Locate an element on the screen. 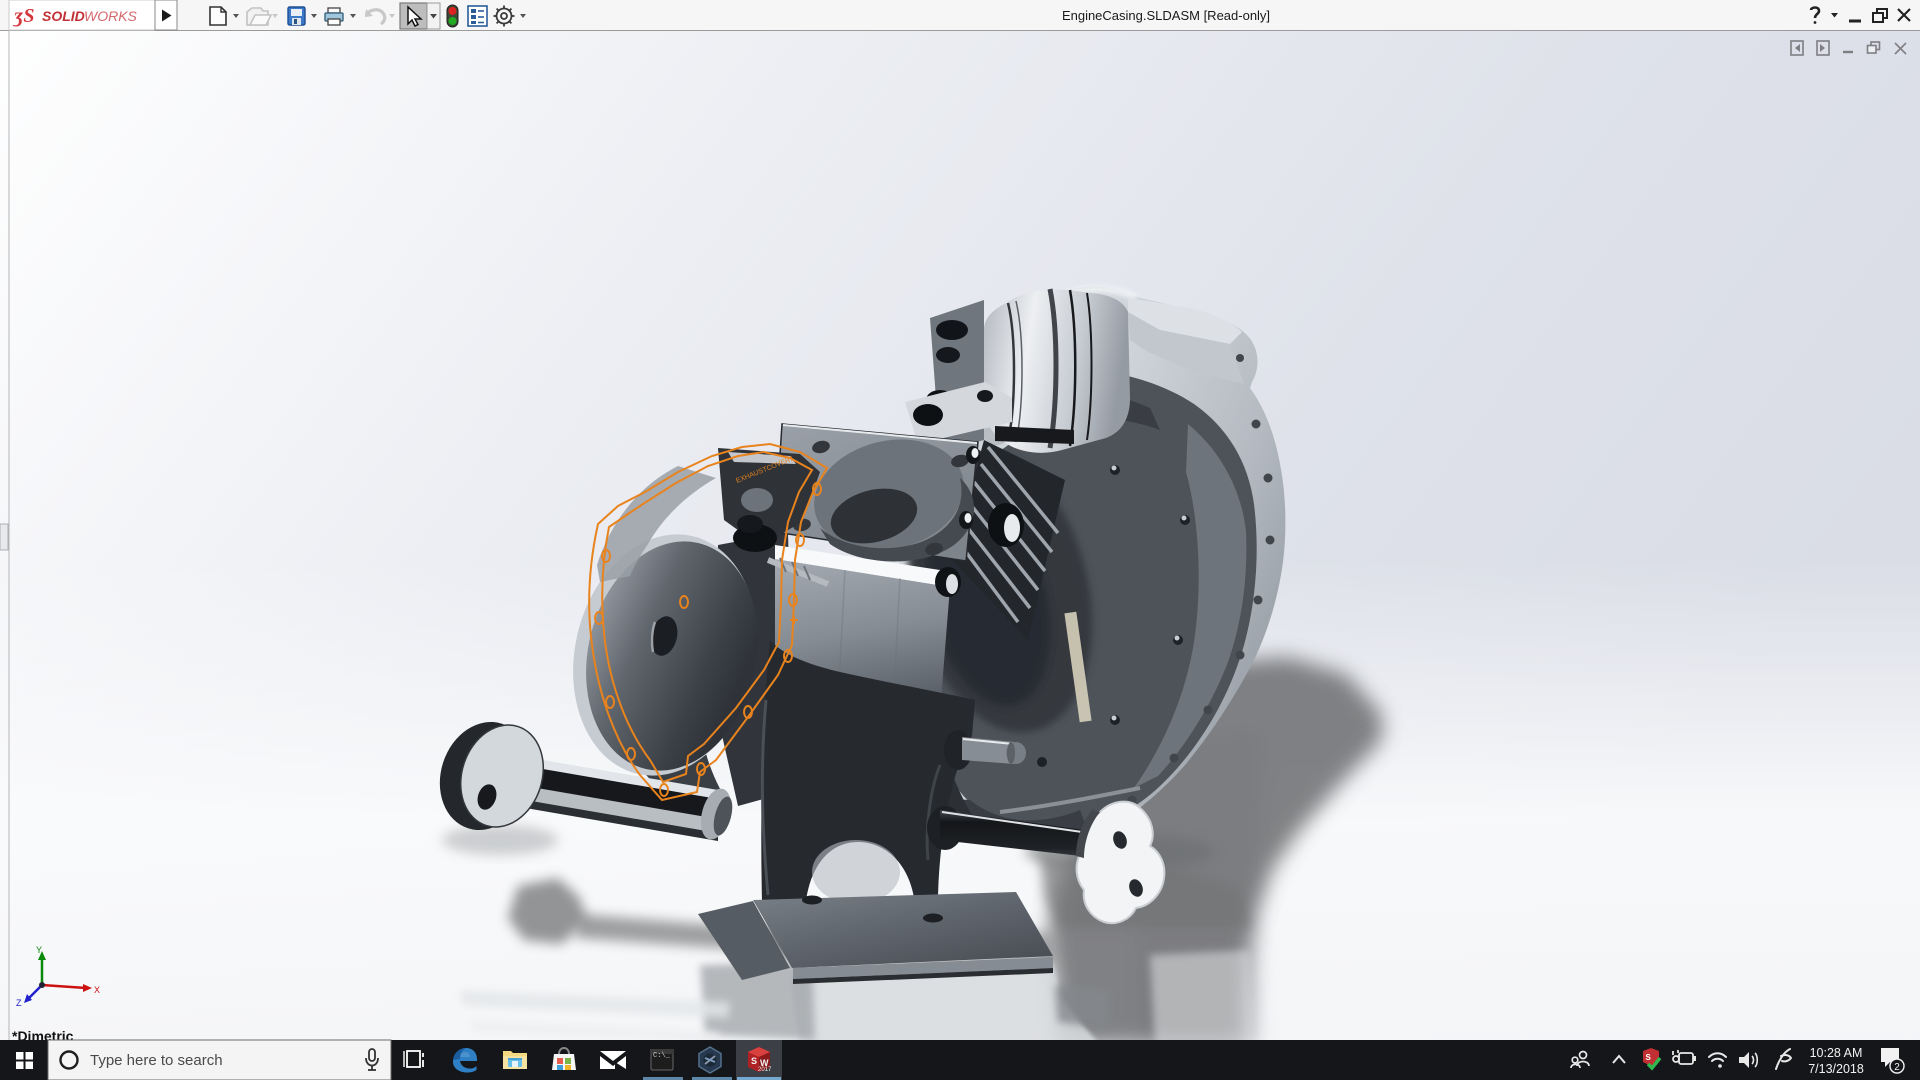  svg-text: 2017 is located at coordinates (765, 1070).